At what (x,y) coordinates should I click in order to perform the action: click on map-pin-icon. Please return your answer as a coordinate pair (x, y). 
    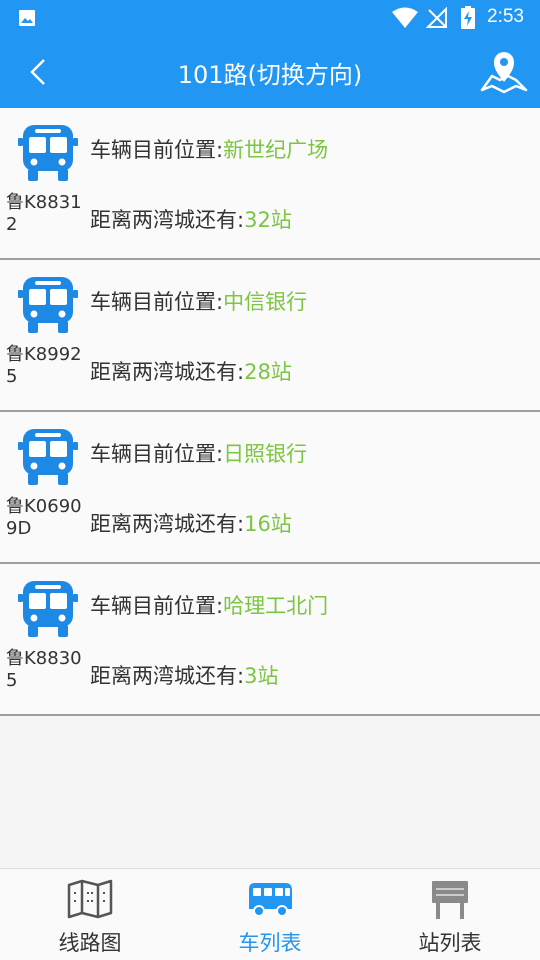
    Looking at the image, I should click on (504, 73).